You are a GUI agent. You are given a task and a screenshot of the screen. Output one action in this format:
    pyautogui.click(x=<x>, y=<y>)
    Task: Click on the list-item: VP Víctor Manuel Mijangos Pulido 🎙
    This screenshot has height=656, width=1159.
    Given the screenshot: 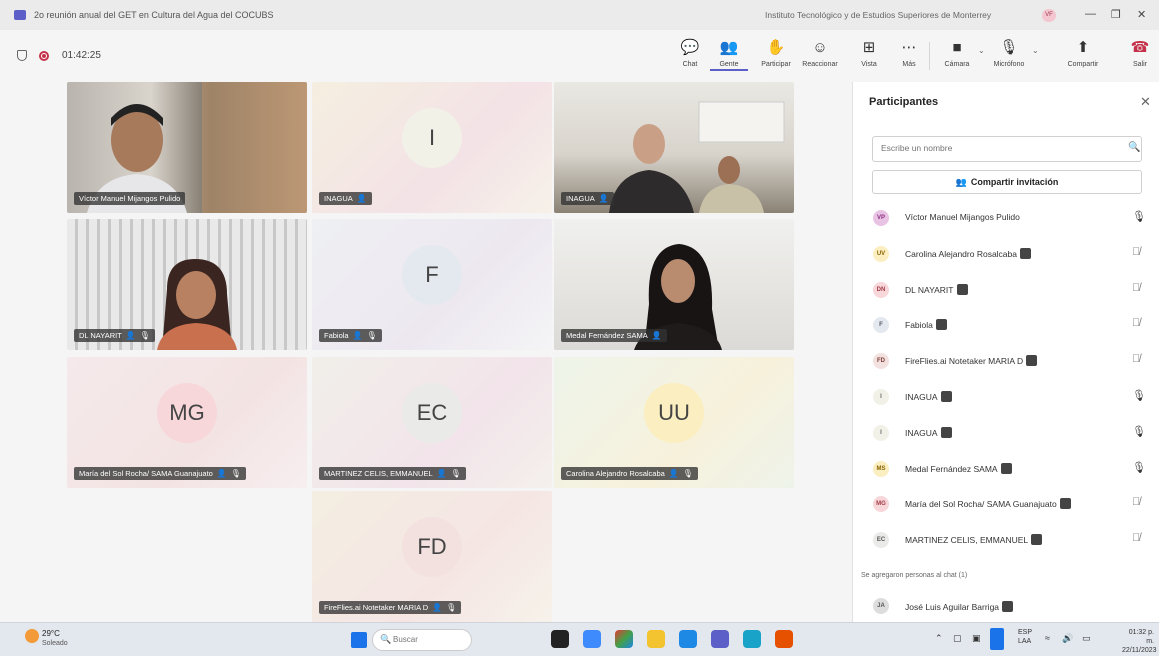 What is the action you would take?
    pyautogui.click(x=1006, y=218)
    